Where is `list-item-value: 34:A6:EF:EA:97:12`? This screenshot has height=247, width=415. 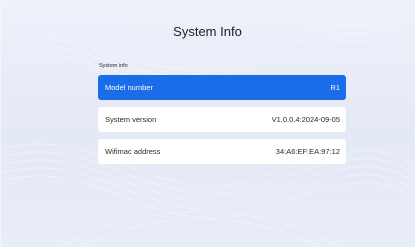 list-item-value: 34:A6:EF:EA:97:12 is located at coordinates (307, 151).